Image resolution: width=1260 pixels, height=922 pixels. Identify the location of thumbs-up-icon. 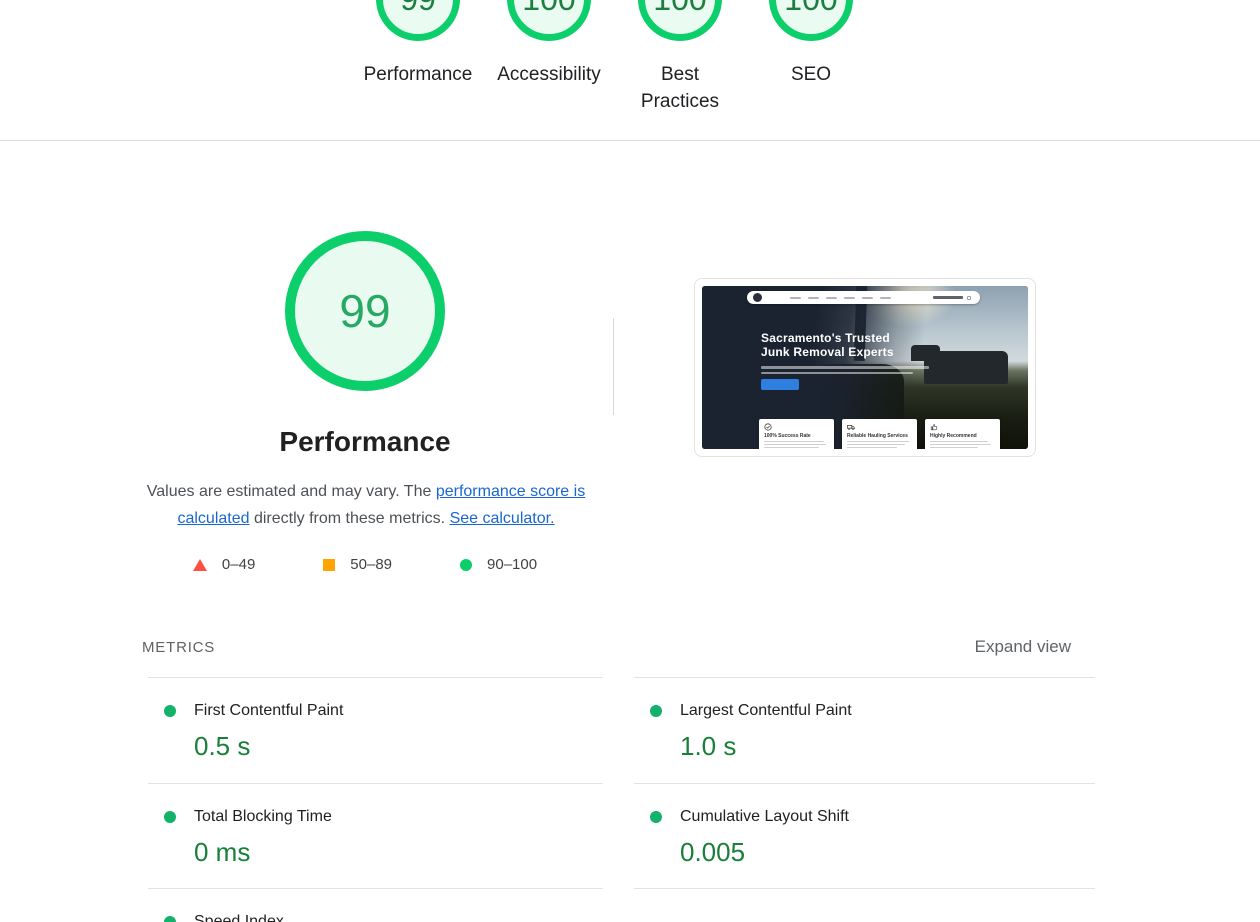
(934, 427).